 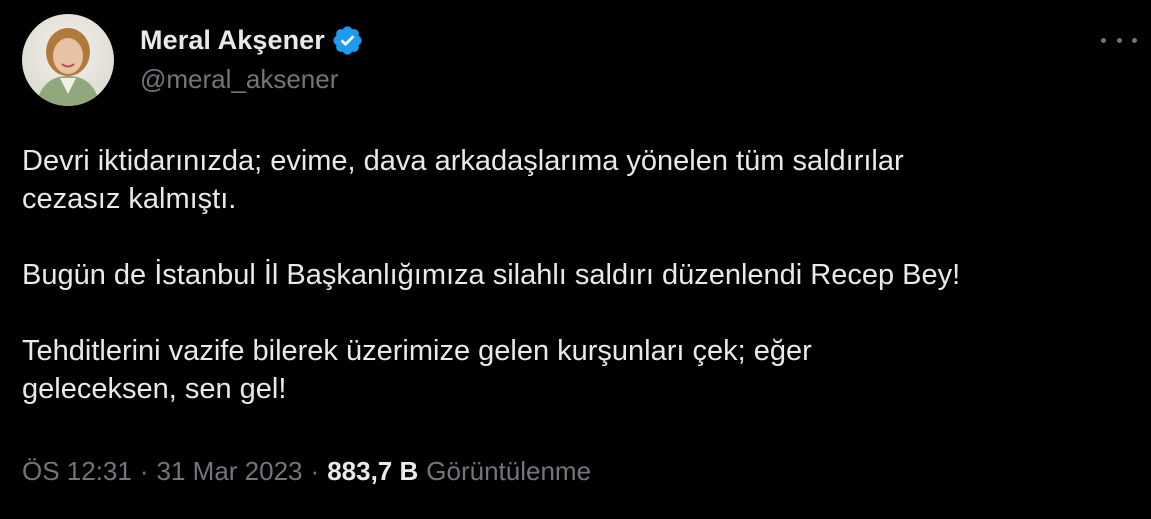 What do you see at coordinates (252, 79) in the screenshot?
I see `handle: @meral_aksener` at bounding box center [252, 79].